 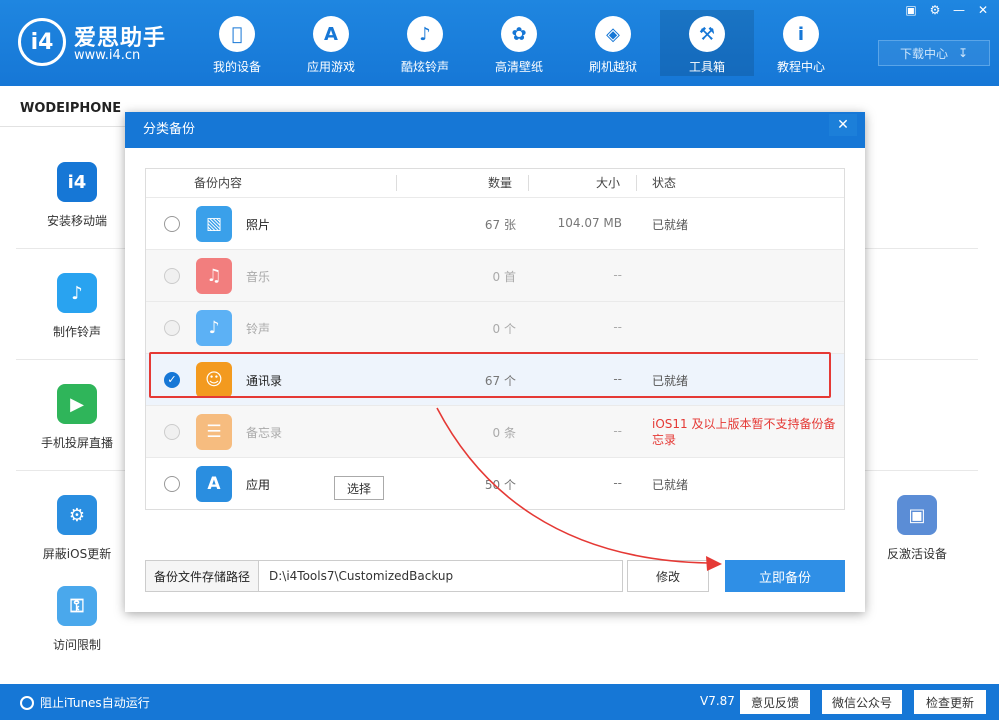 I want to click on row-count: 0 条, so click(x=504, y=433).